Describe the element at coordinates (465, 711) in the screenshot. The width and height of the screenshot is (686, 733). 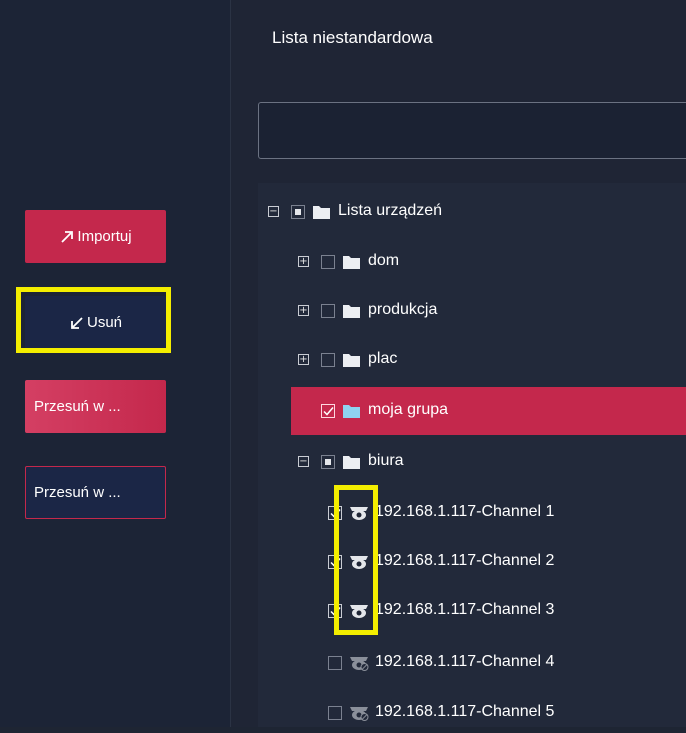
I see `channel-label: 192.168.1.117-Channel 5` at that location.